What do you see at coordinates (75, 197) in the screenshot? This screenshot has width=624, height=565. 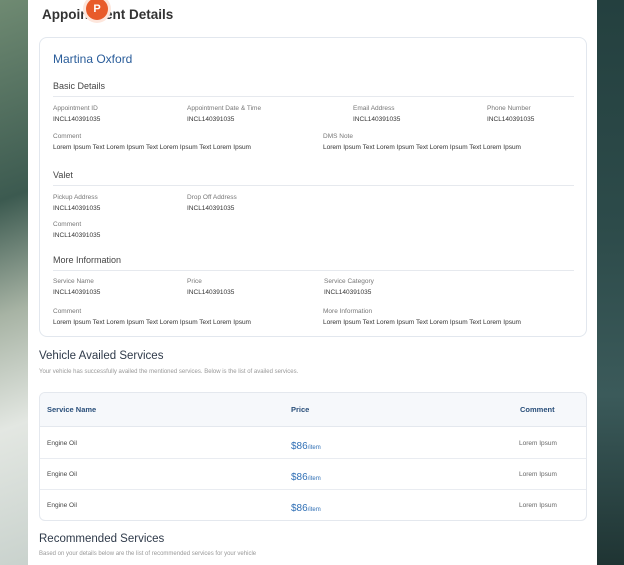 I see `field-label: Pickup Address` at bounding box center [75, 197].